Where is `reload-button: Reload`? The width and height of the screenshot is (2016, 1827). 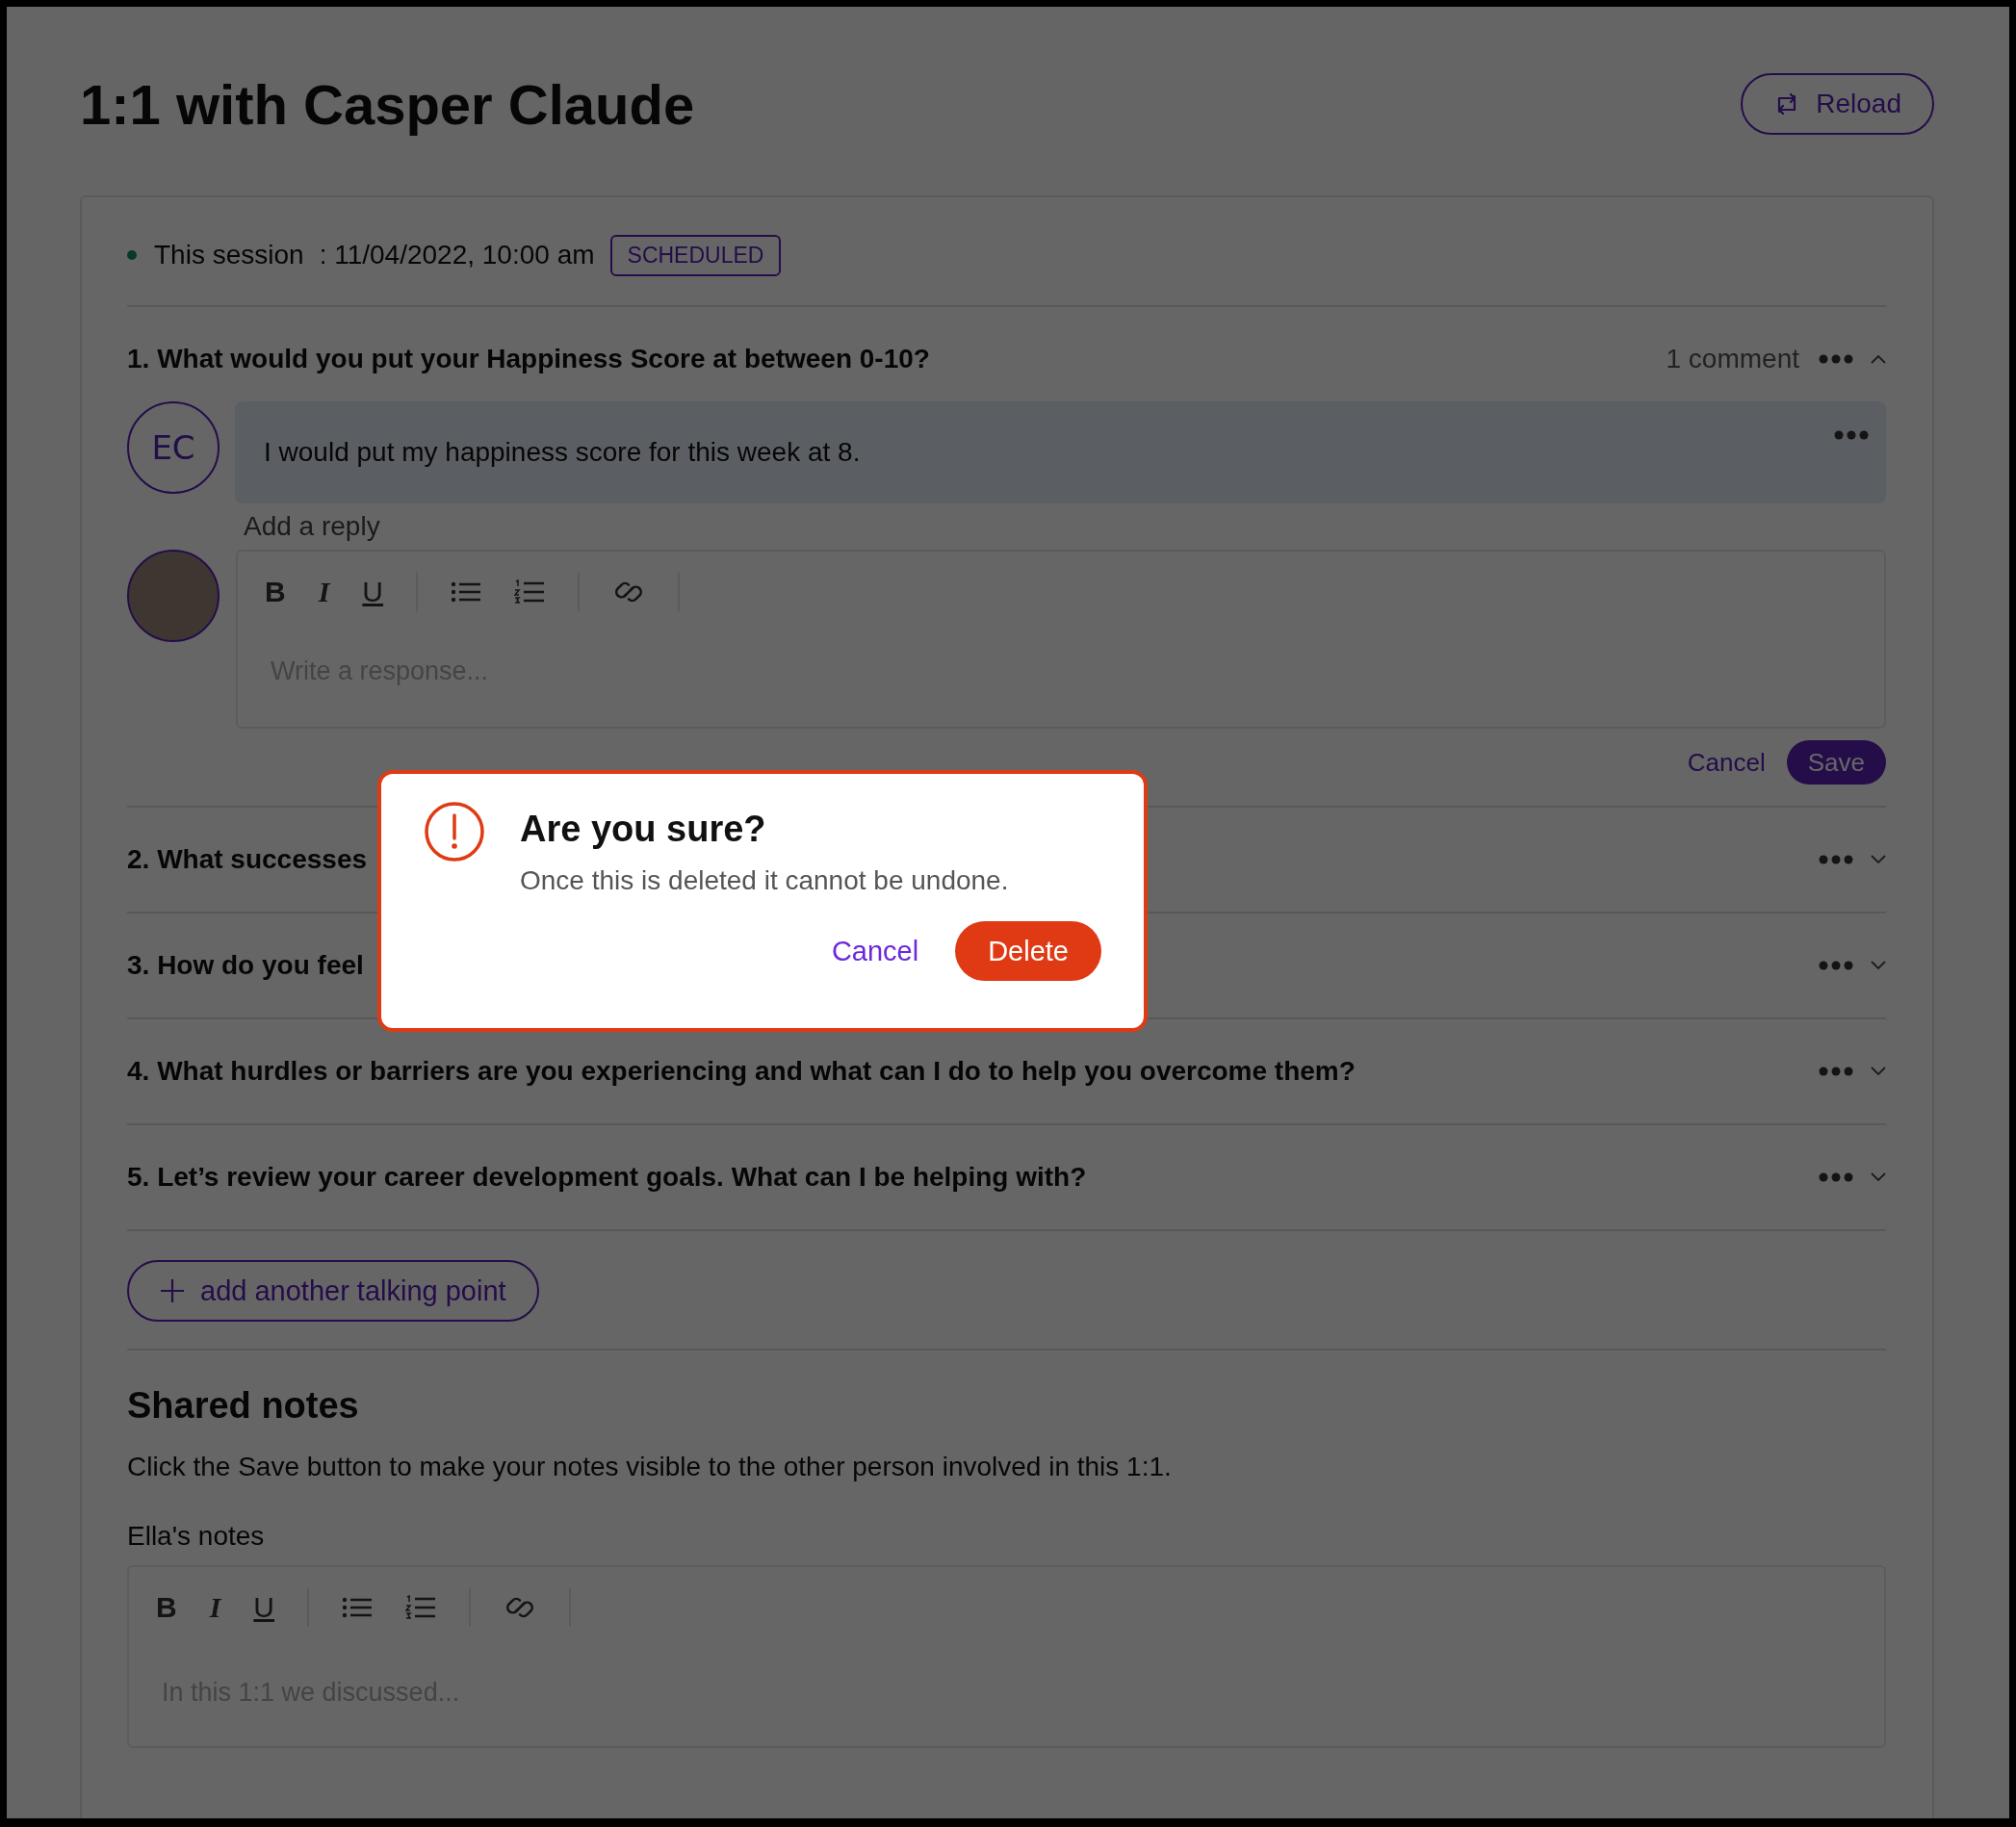 reload-button: Reload is located at coordinates (1838, 104).